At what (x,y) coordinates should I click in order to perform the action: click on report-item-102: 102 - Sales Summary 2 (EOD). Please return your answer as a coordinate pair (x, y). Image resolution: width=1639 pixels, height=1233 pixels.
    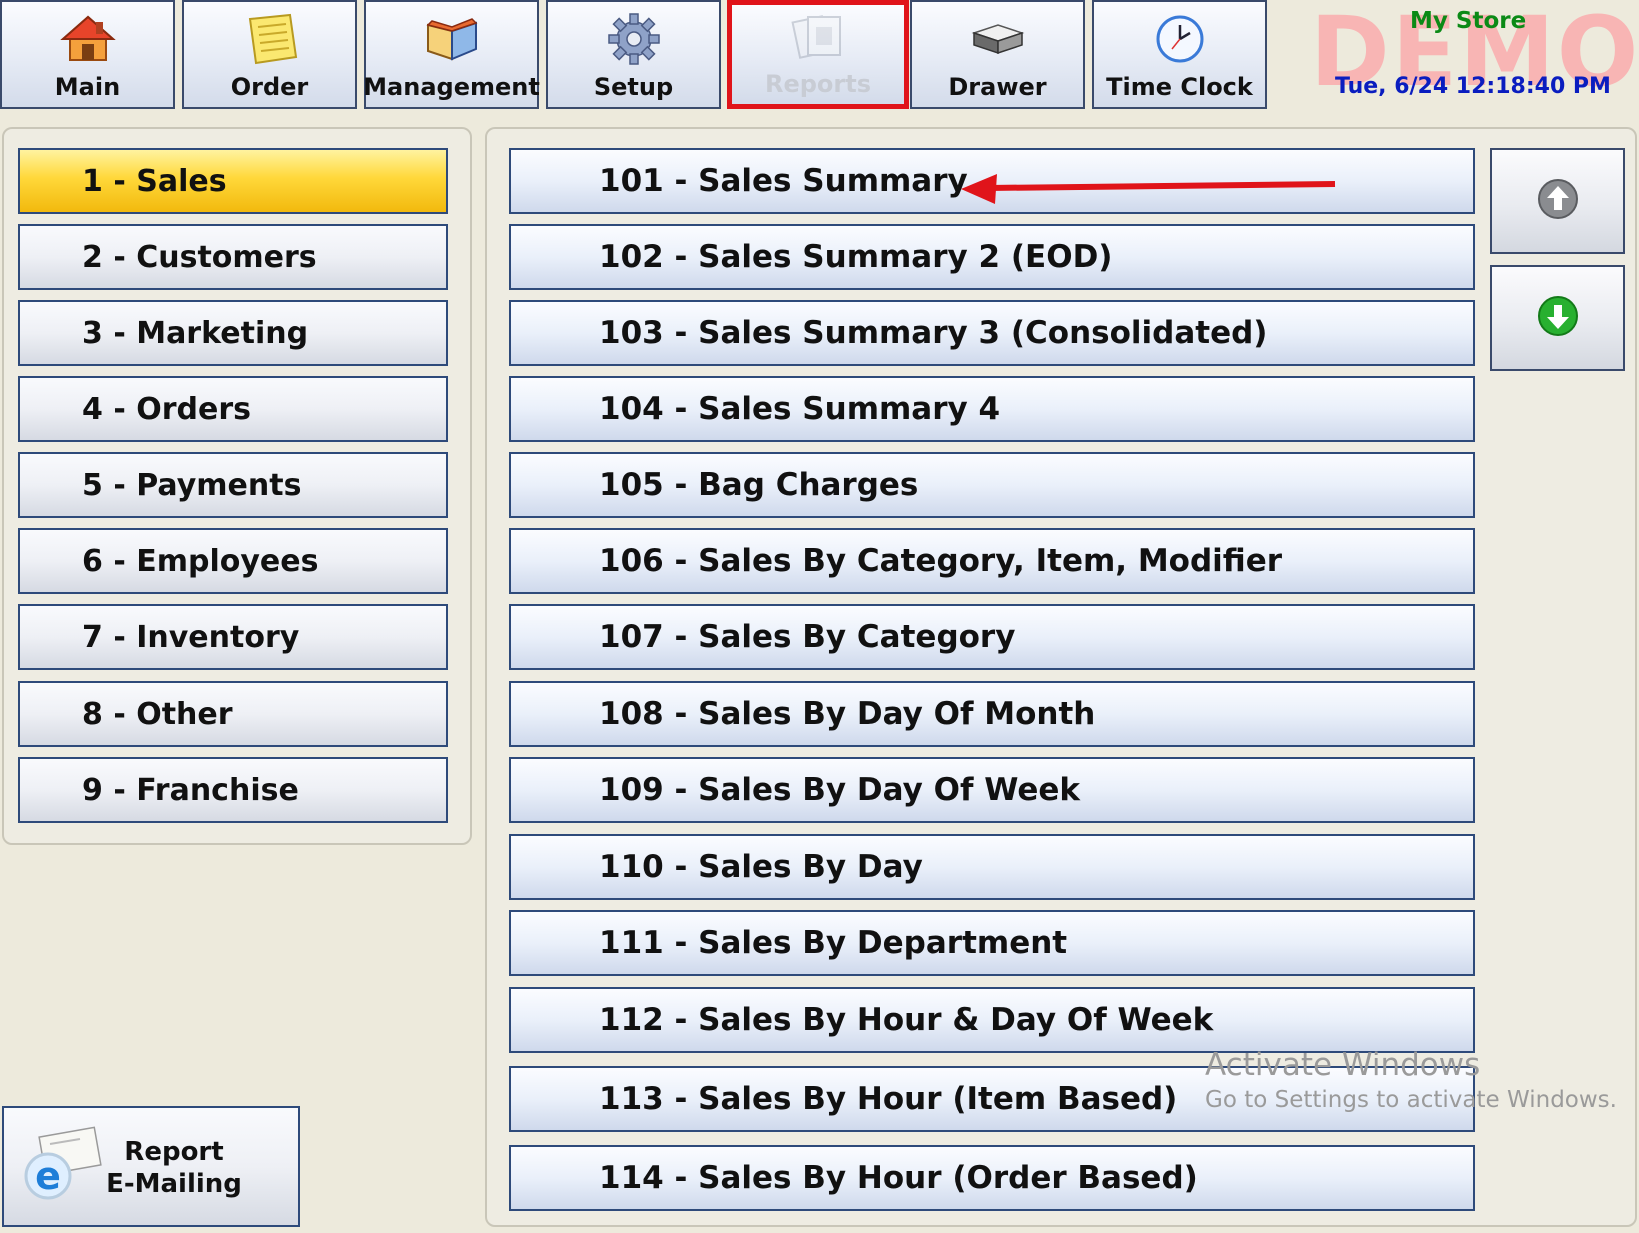
    Looking at the image, I should click on (992, 257).